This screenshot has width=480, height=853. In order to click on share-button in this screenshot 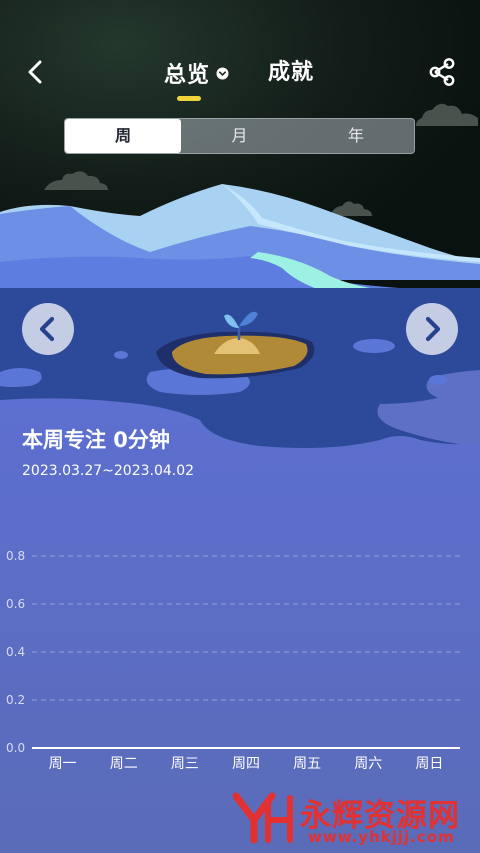, I will do `click(442, 72)`.